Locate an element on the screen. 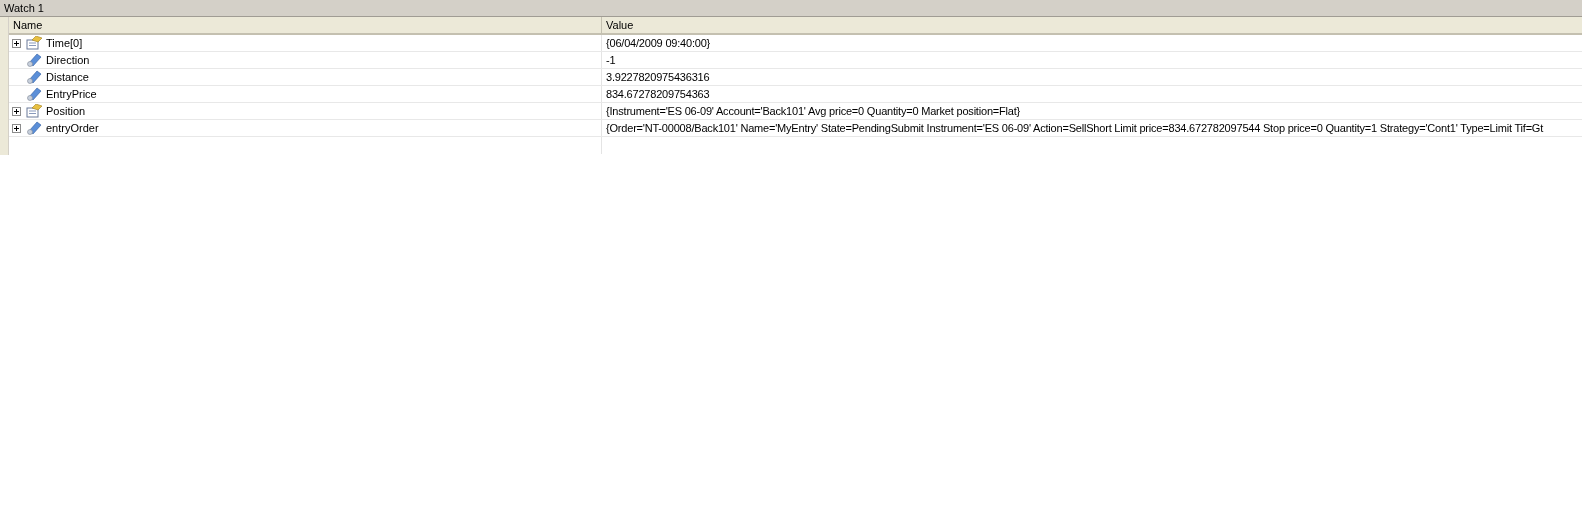 This screenshot has height=525, width=1582. value-cell: {06/04/2009 09:40:00} is located at coordinates (658, 43).